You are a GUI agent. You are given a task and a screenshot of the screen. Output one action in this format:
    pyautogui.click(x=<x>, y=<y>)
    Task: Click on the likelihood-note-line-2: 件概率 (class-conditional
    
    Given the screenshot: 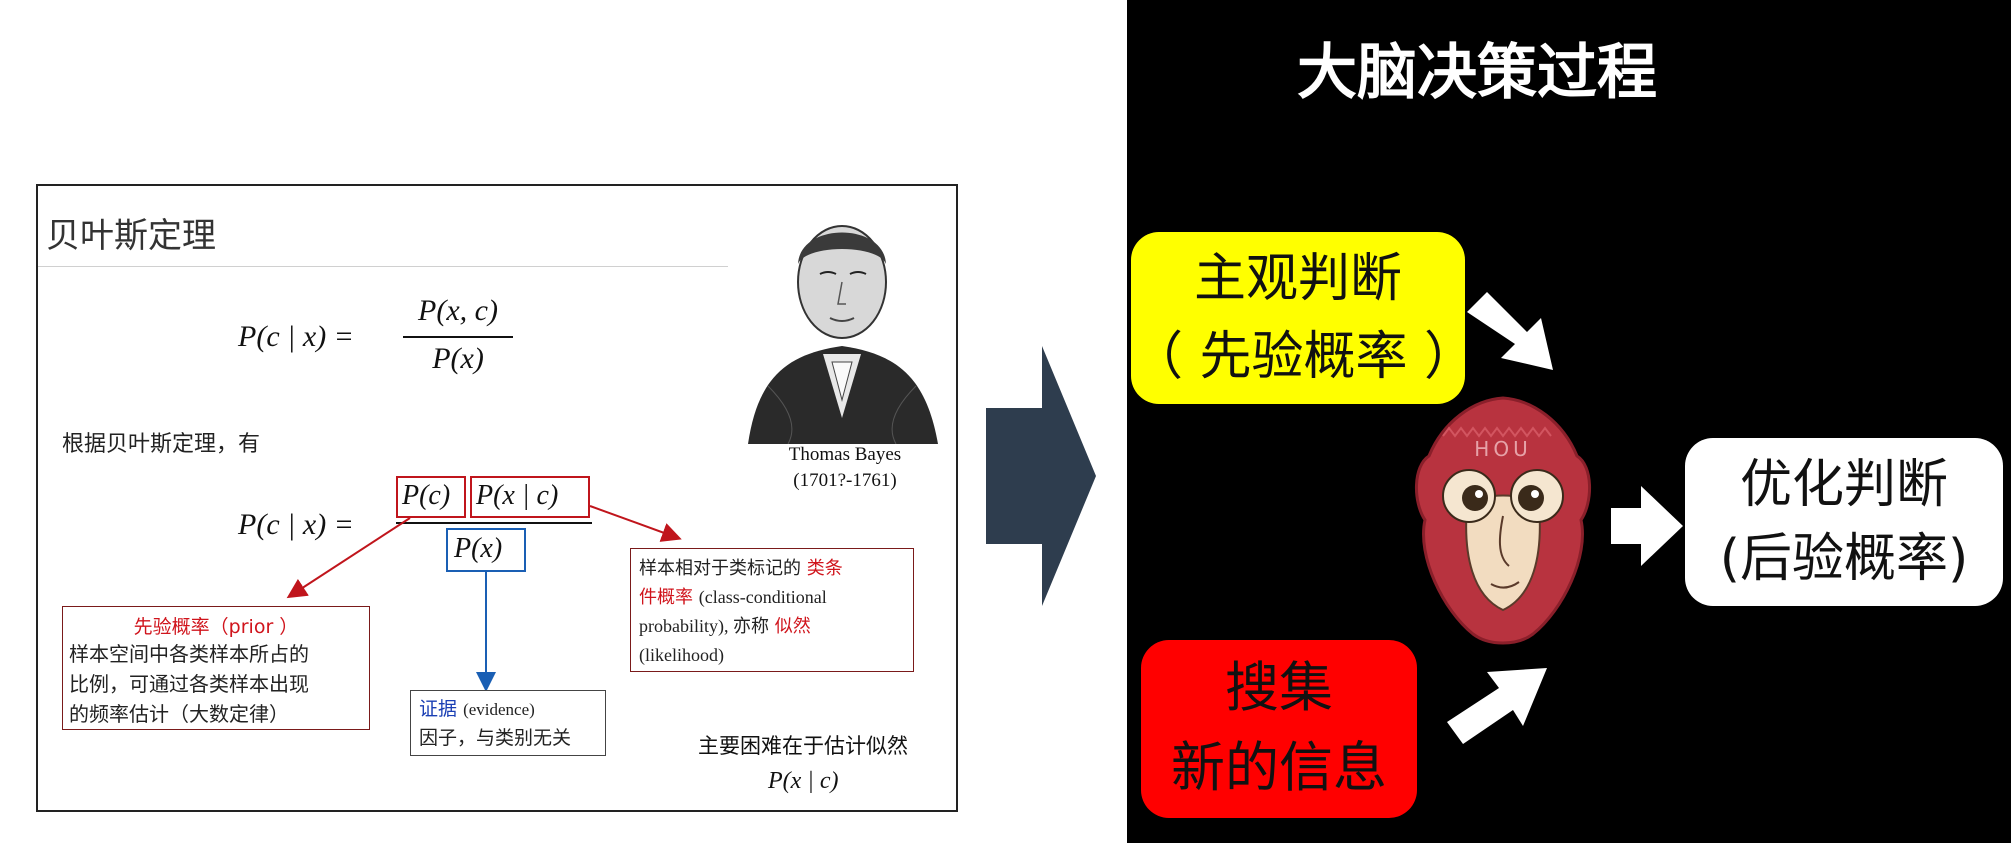 What is the action you would take?
    pyautogui.click(x=772, y=597)
    